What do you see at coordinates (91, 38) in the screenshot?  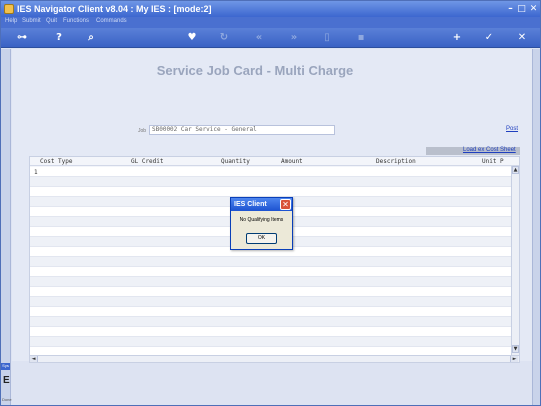 I see `search-icon: ⌕` at bounding box center [91, 38].